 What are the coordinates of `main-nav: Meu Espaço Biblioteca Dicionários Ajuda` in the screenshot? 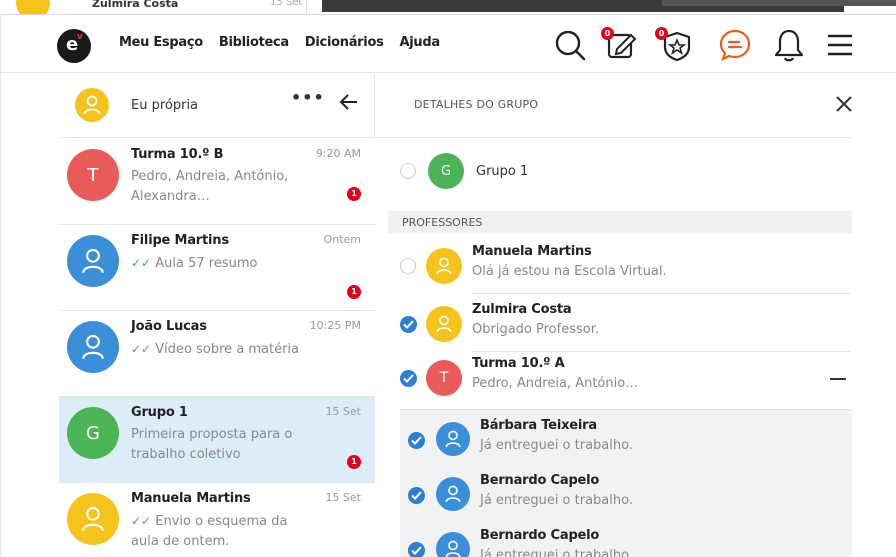 It's located at (279, 42).